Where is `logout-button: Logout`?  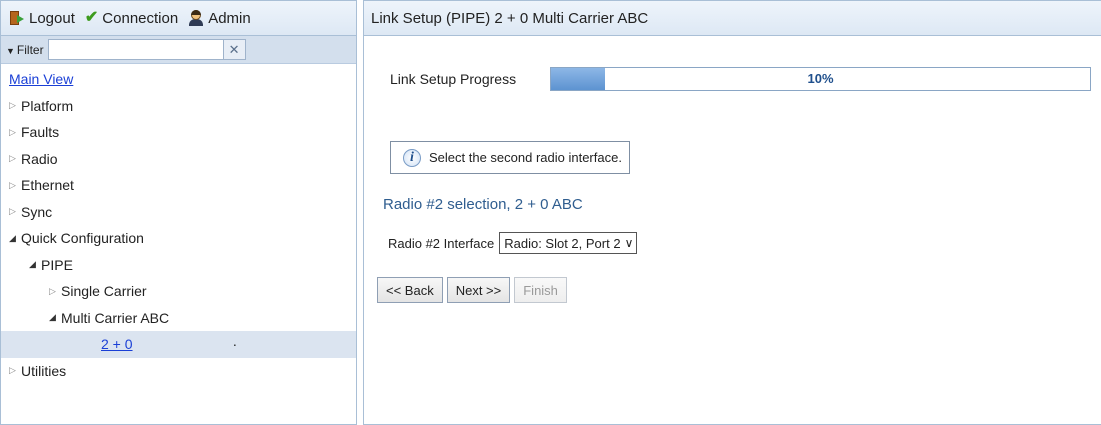 logout-button: Logout is located at coordinates (42, 18).